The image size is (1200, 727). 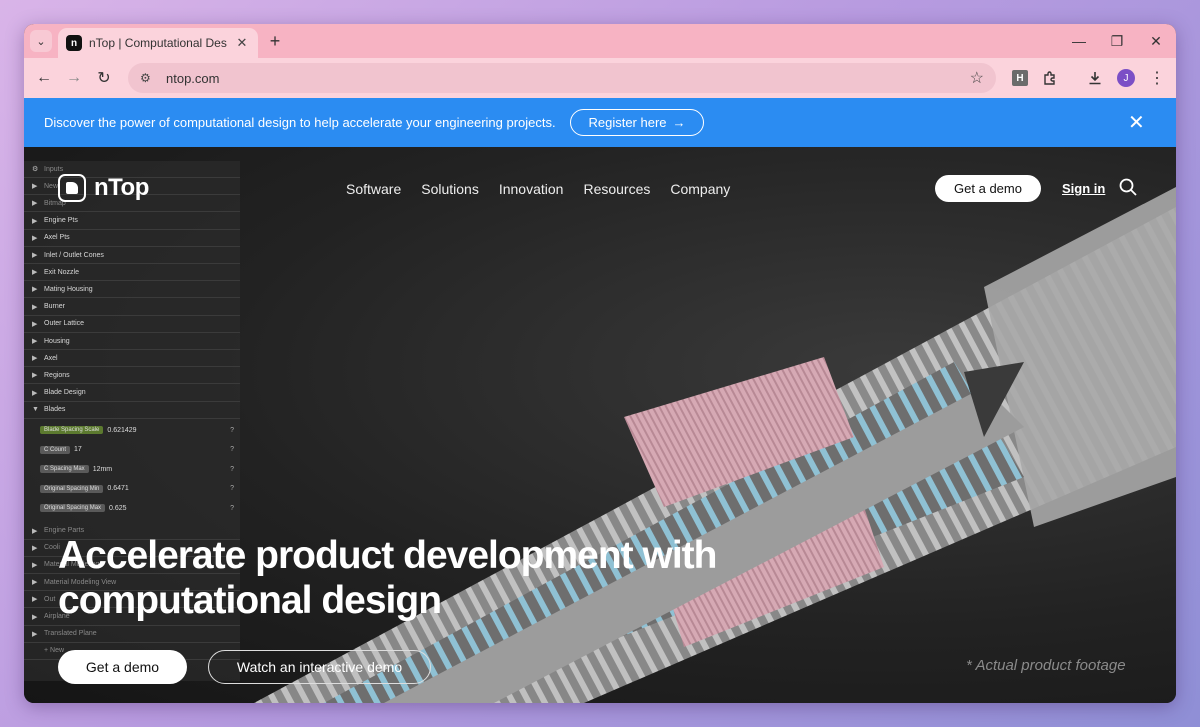 I want to click on panel-tree-item: ▼ Blades, so click(x=132, y=410).